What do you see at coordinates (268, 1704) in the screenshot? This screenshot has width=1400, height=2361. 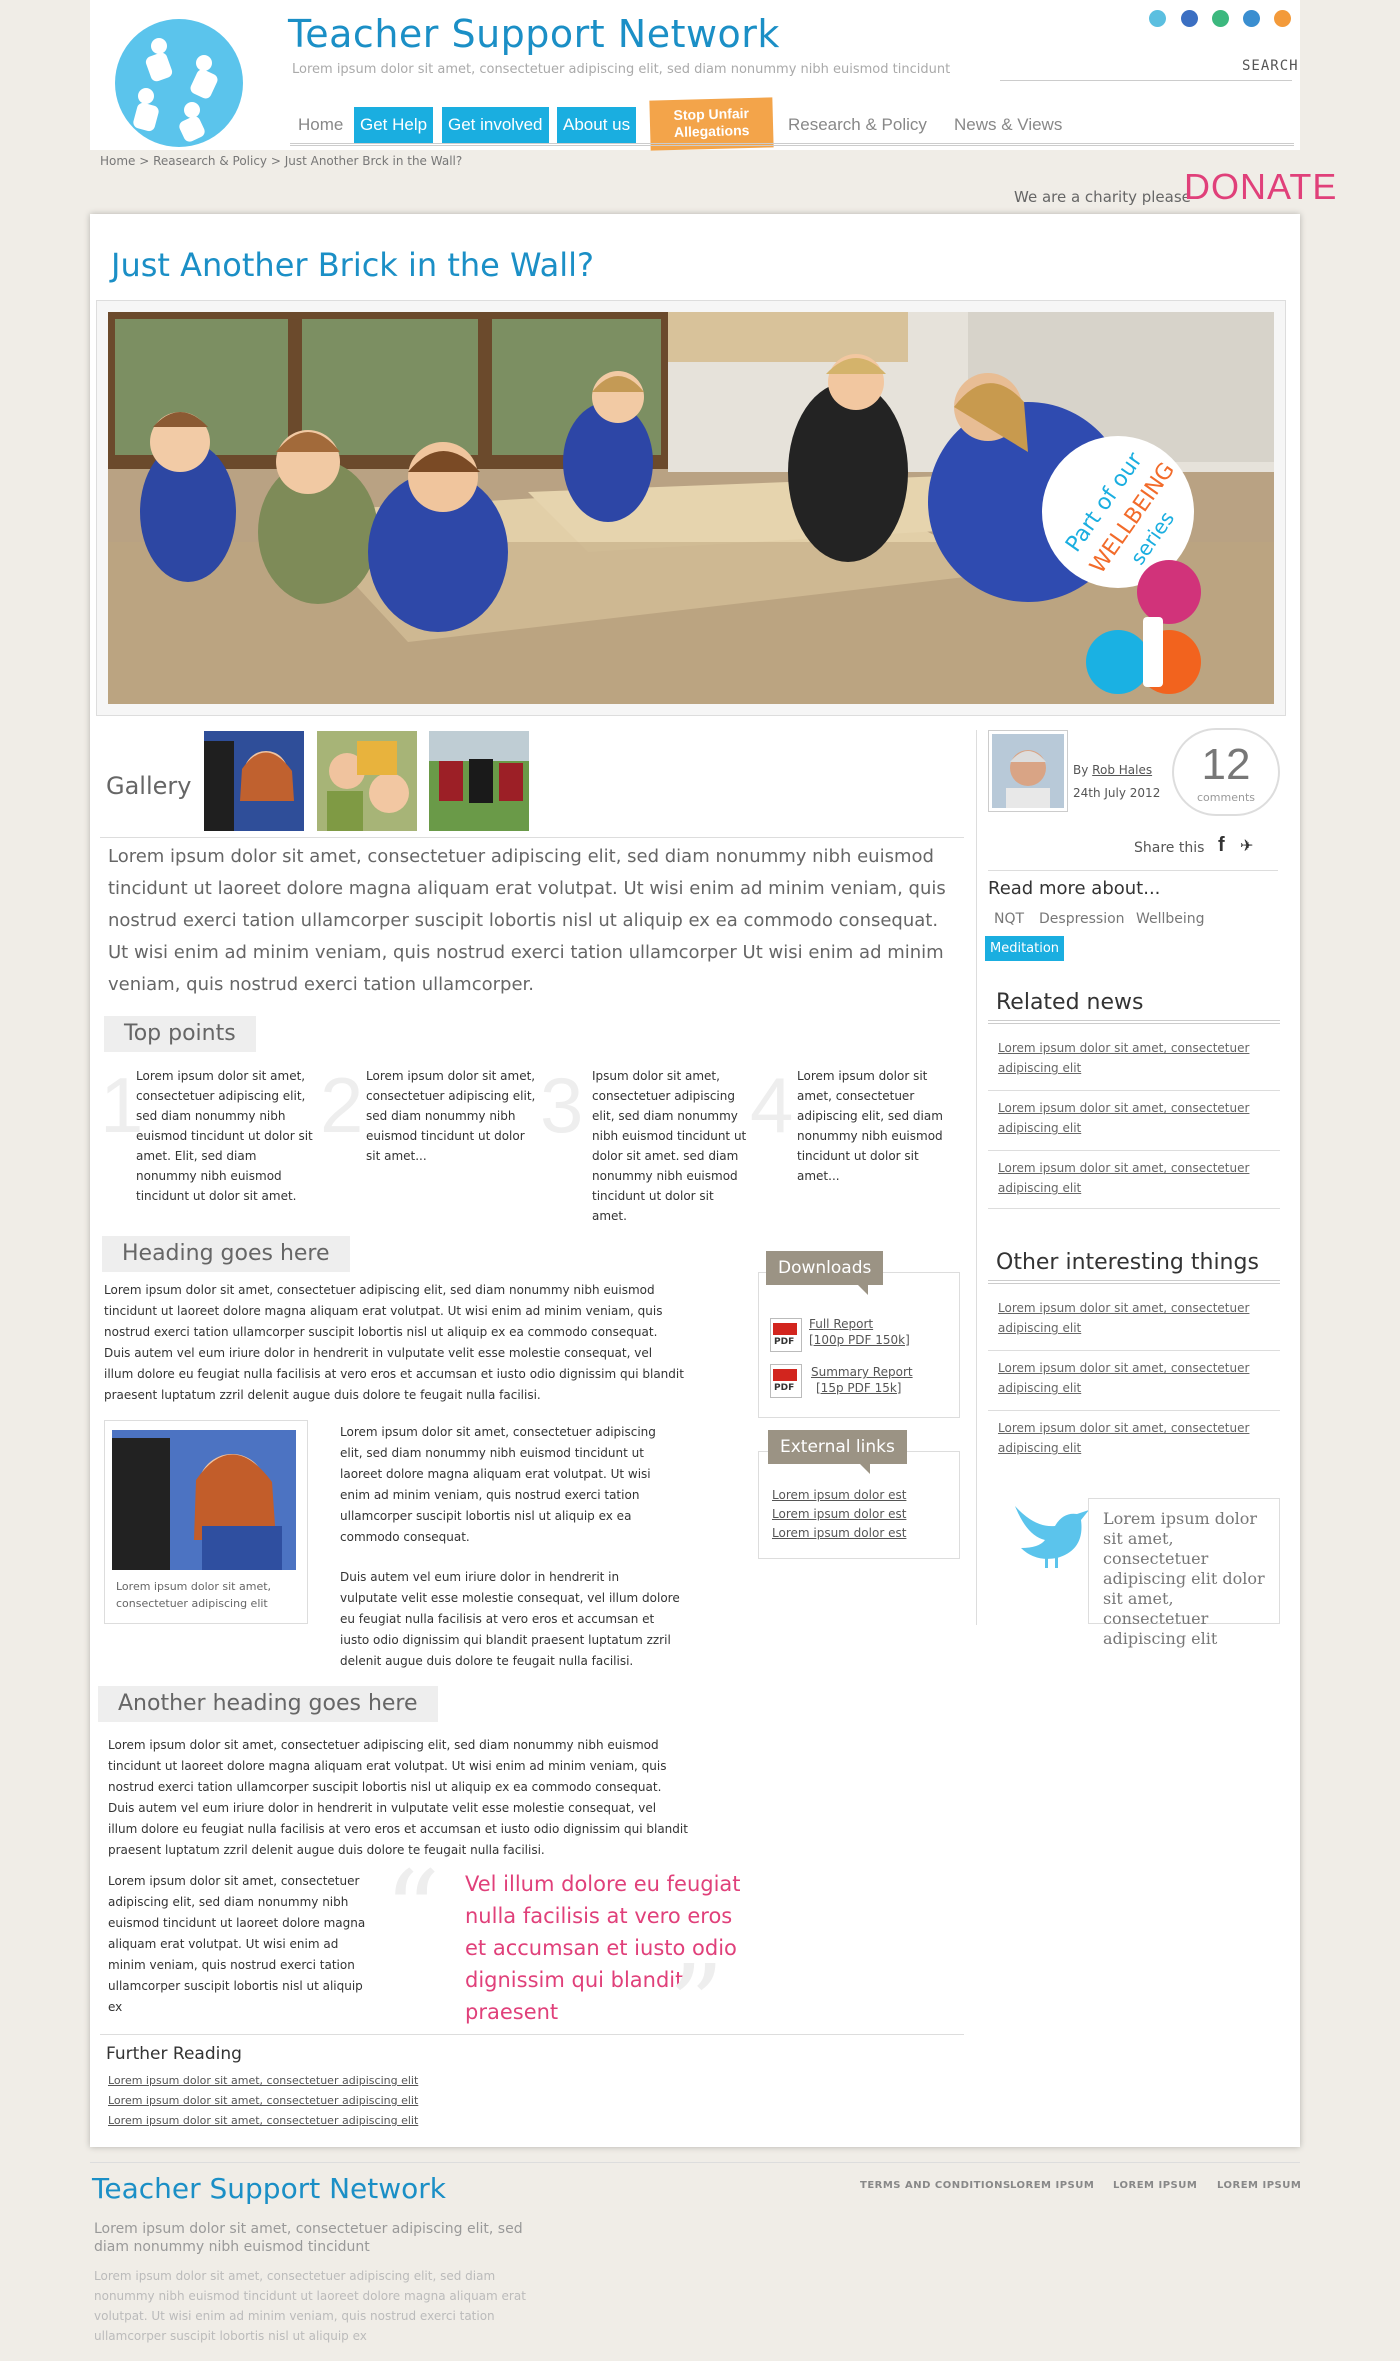 I see `section-heading: Another heading goes here` at bounding box center [268, 1704].